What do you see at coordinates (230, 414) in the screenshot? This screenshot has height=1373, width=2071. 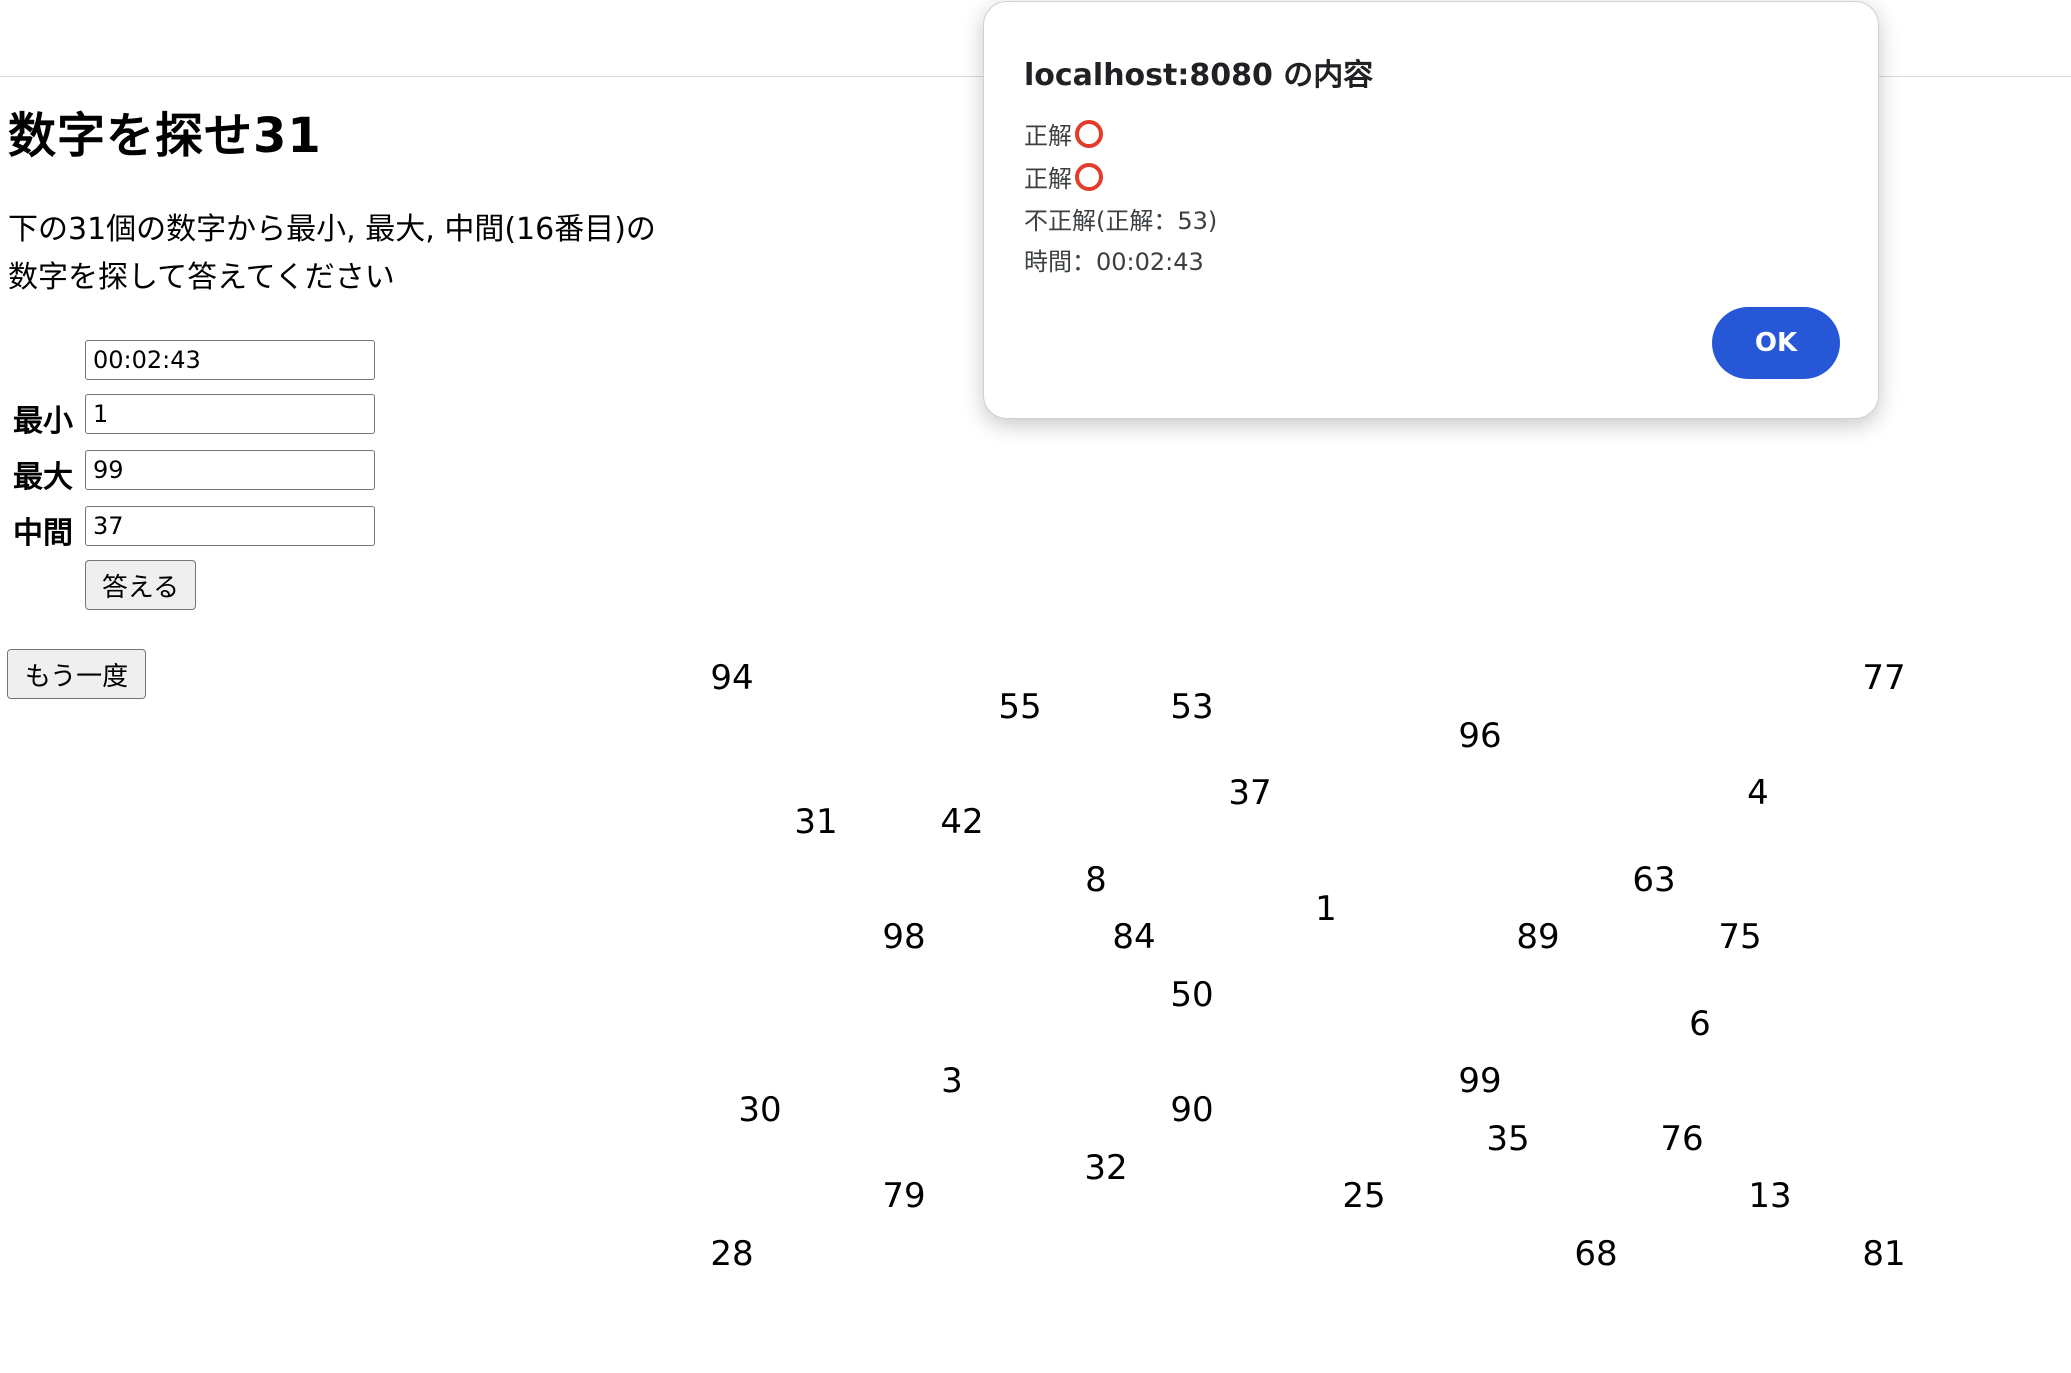 I see `min-input` at bounding box center [230, 414].